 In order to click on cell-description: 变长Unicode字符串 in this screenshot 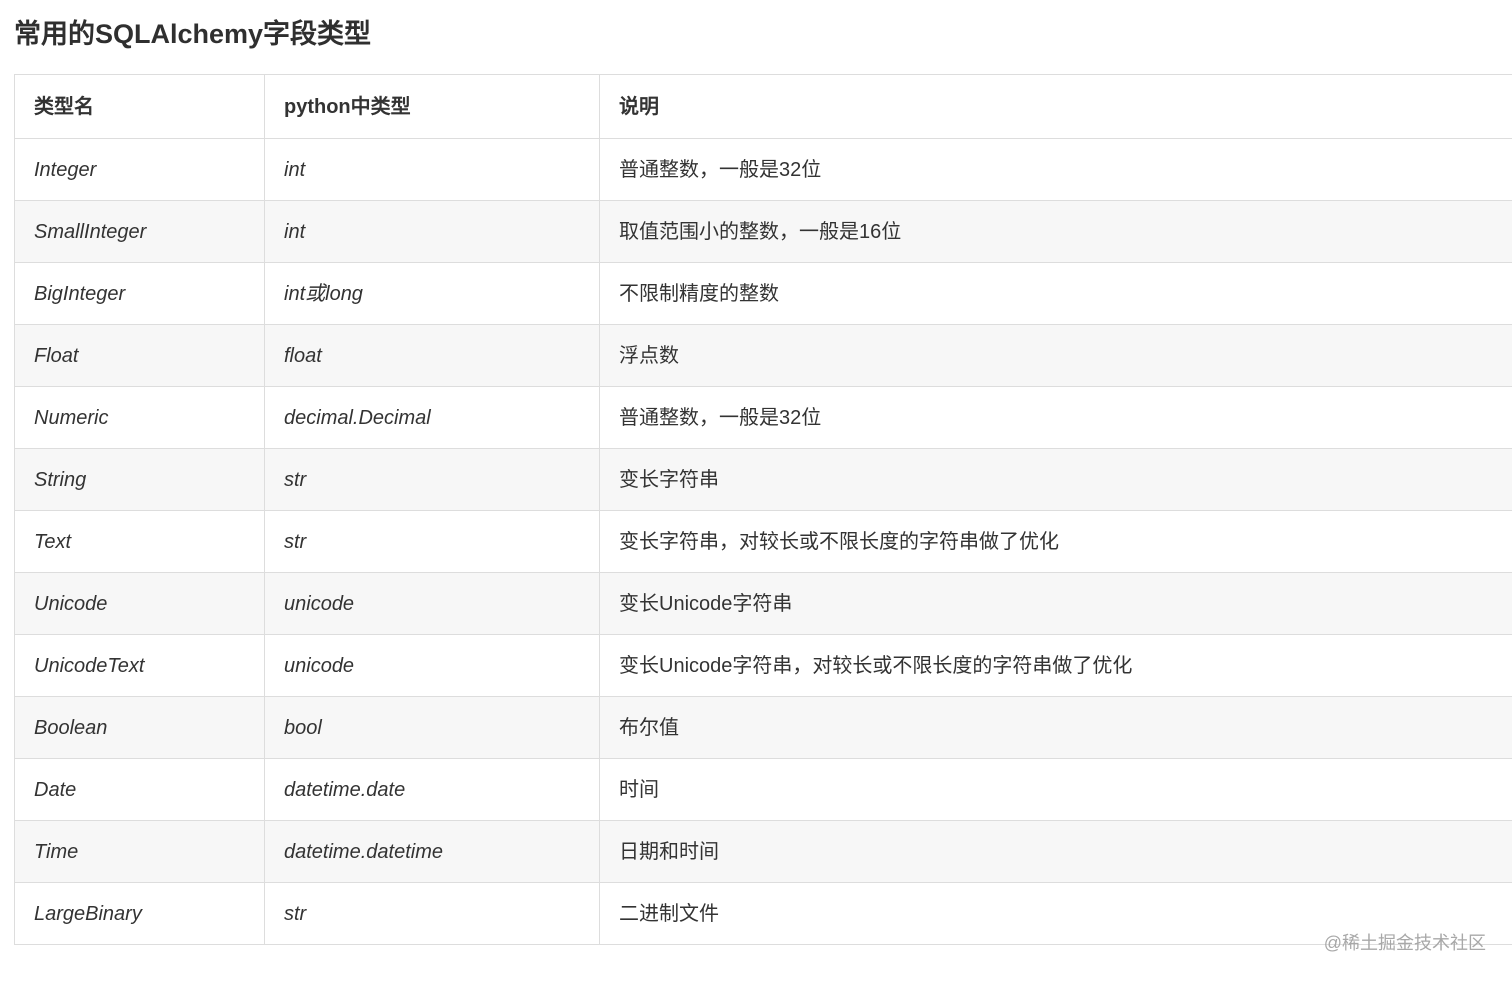, I will do `click(1055, 603)`.